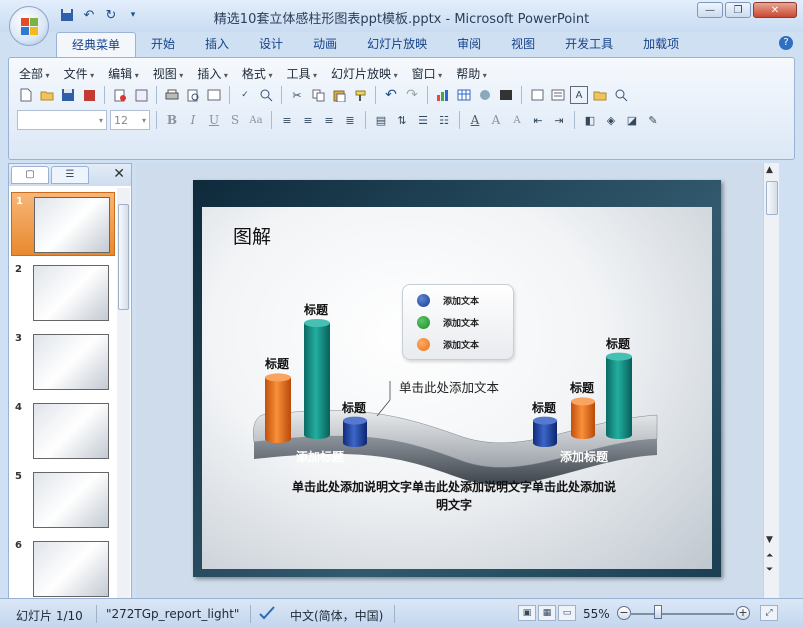 This screenshot has width=803, height=628. Describe the element at coordinates (63, 293) in the screenshot. I see `slide-thumbnail: 2` at that location.